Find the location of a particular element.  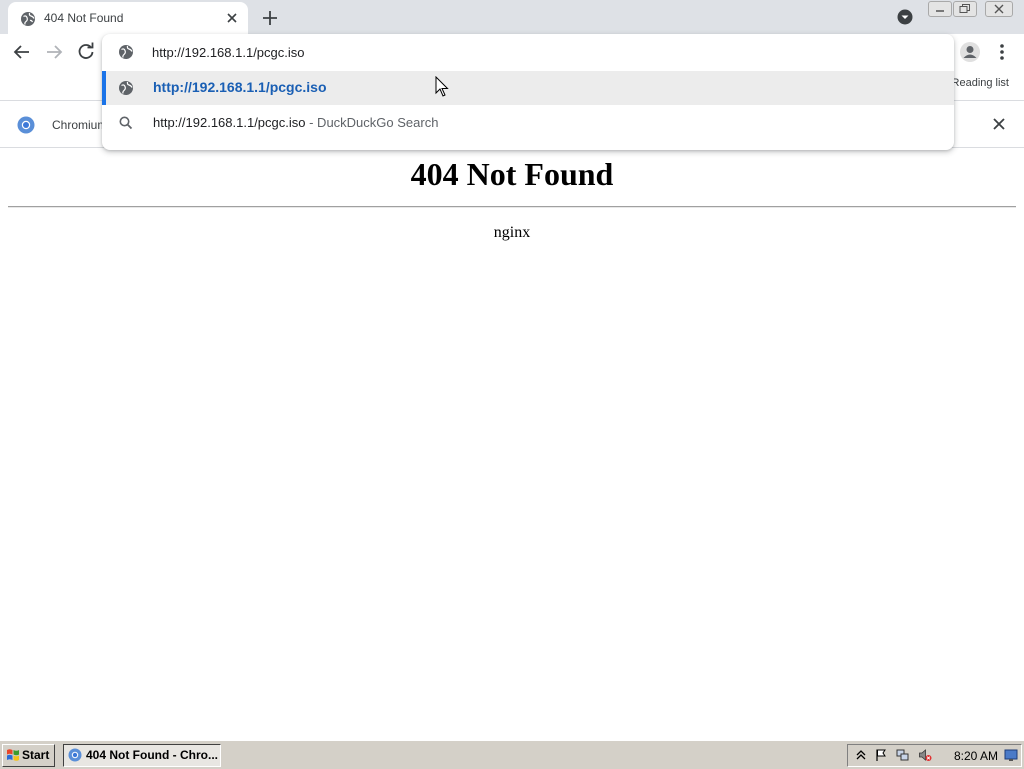

tab-search-icon is located at coordinates (905, 17).